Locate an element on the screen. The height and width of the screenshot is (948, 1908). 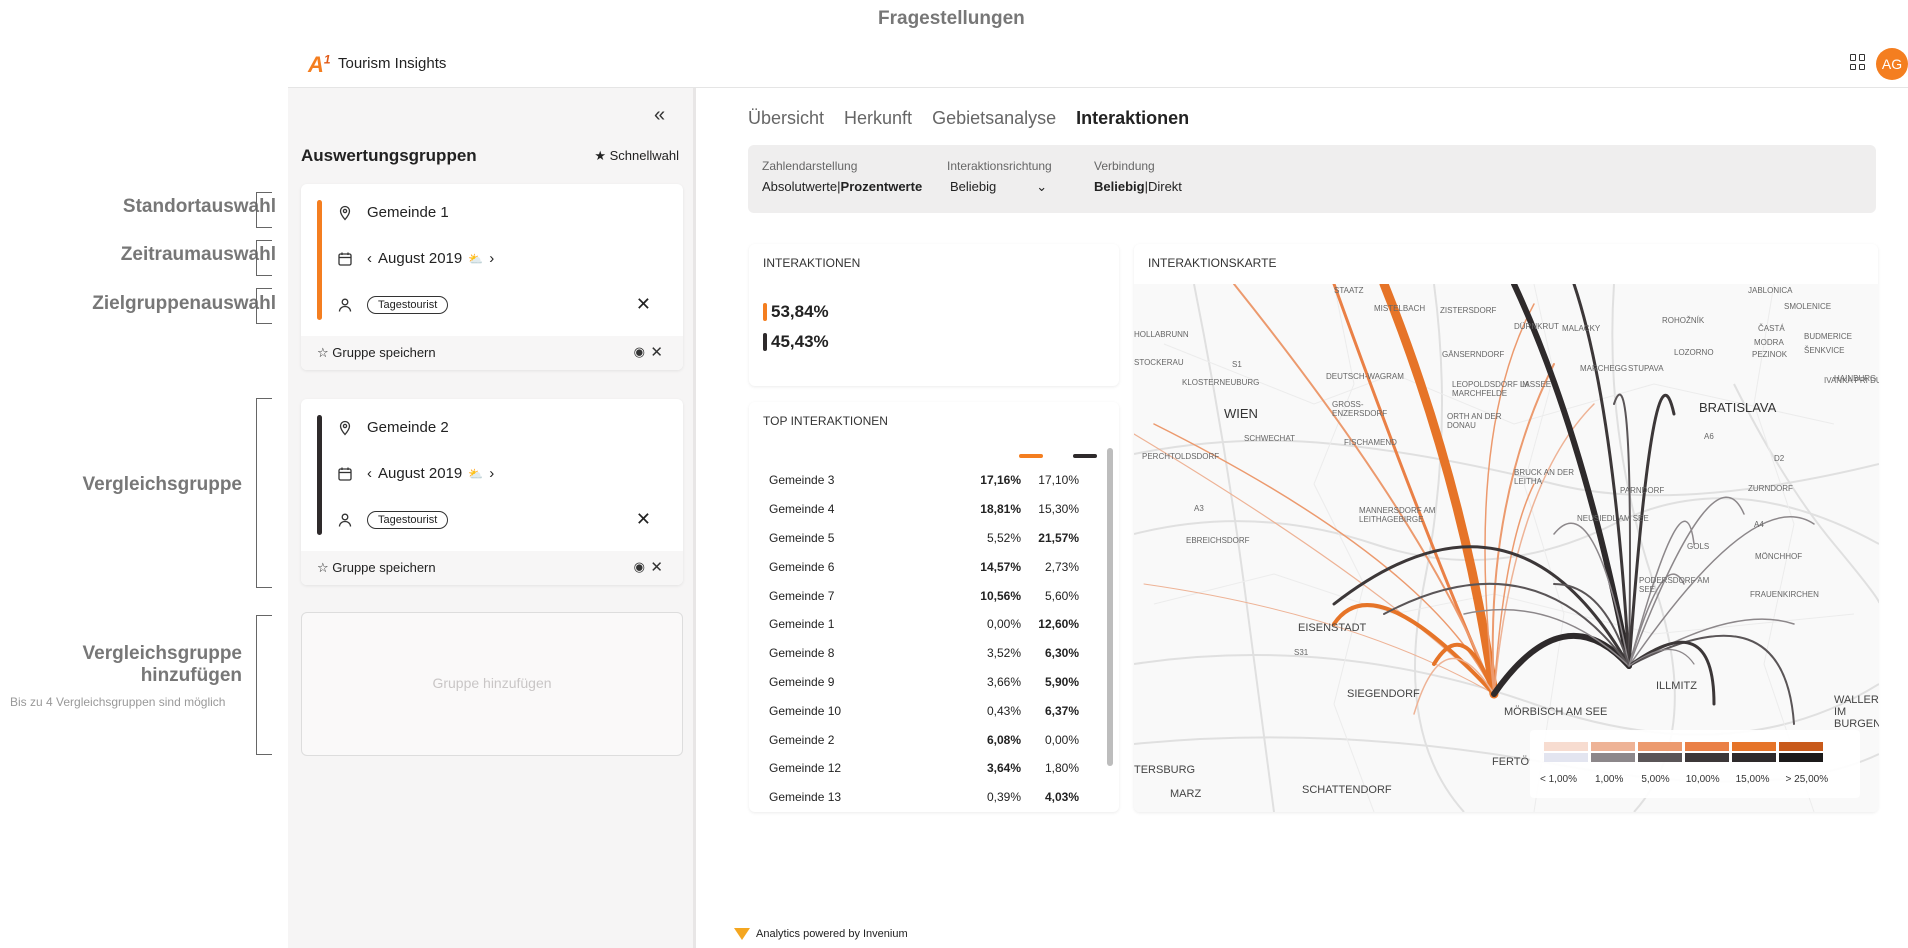
scrollbar is located at coordinates (1110, 607).